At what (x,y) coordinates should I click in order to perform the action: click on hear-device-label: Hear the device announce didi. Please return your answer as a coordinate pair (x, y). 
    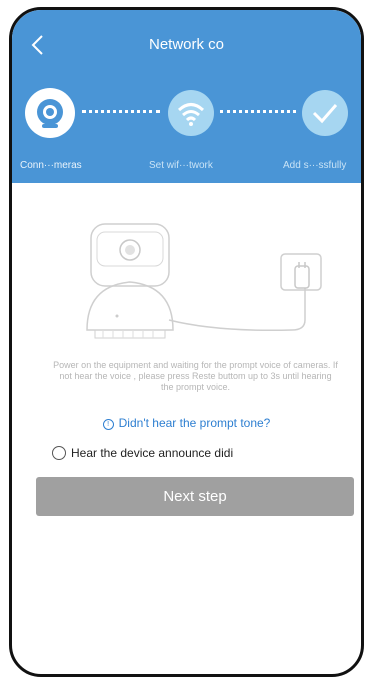
    Looking at the image, I should click on (152, 453).